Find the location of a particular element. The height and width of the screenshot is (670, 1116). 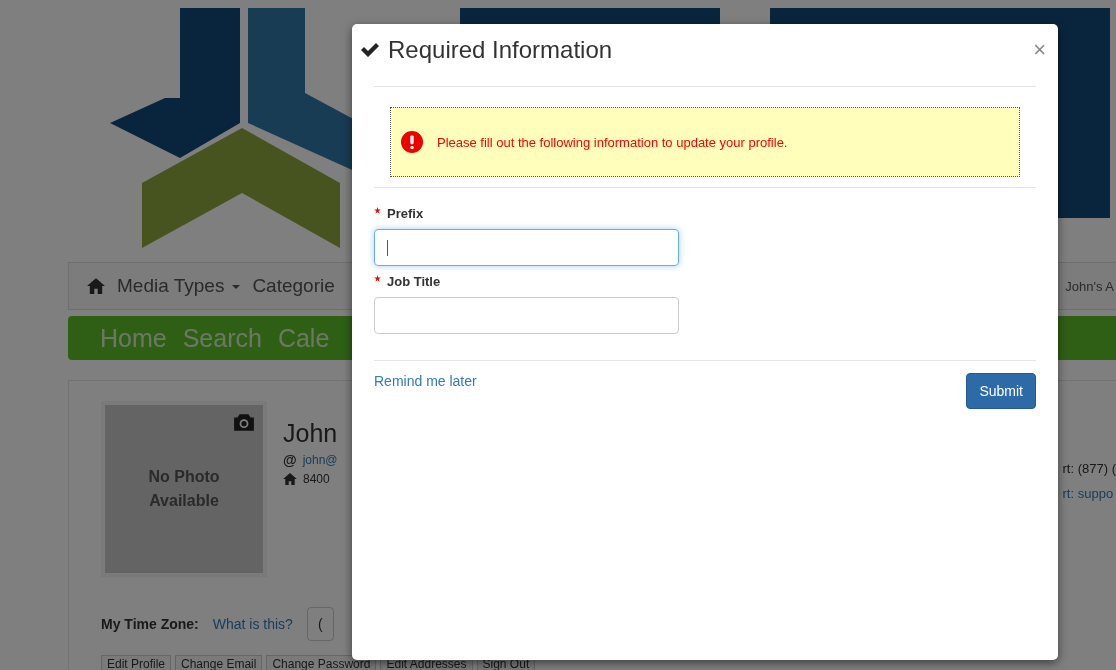

nav-menu-item: Media Types is located at coordinates (179, 286).